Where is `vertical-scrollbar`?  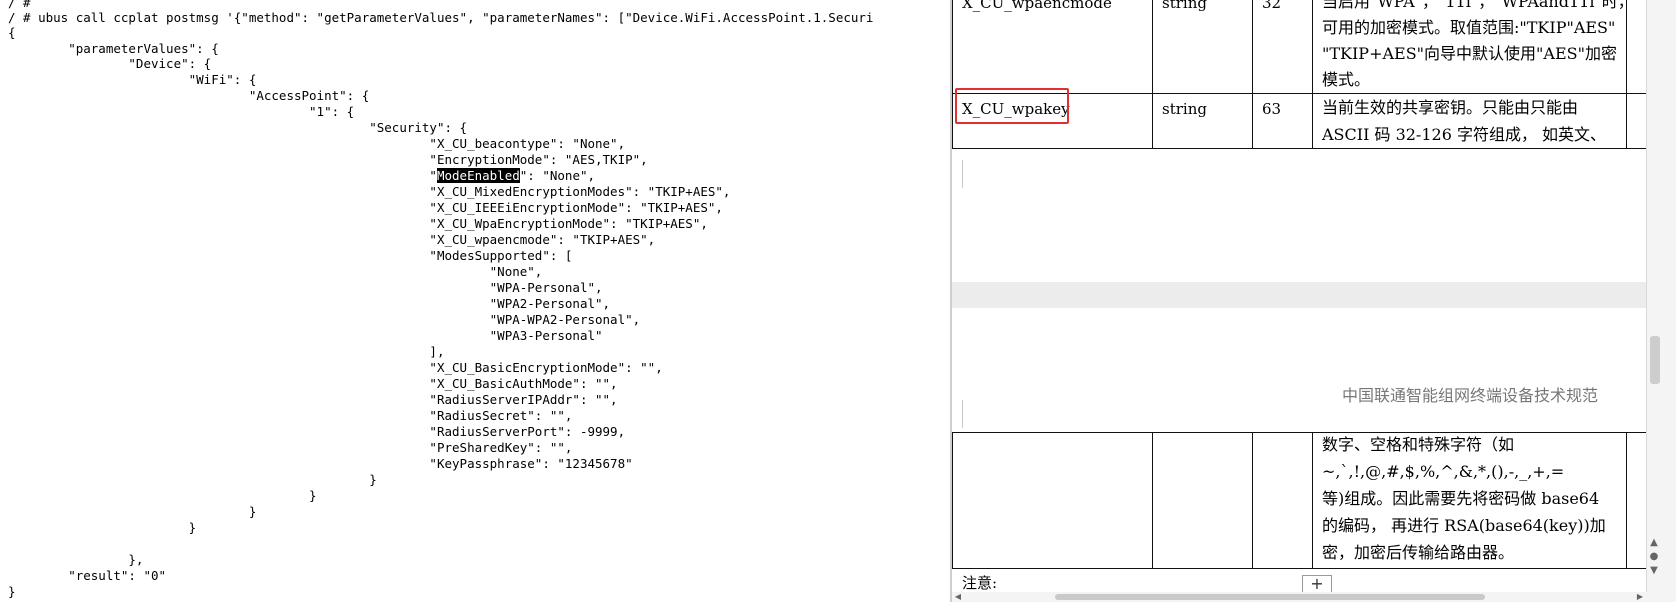 vertical-scrollbar is located at coordinates (1661, 301).